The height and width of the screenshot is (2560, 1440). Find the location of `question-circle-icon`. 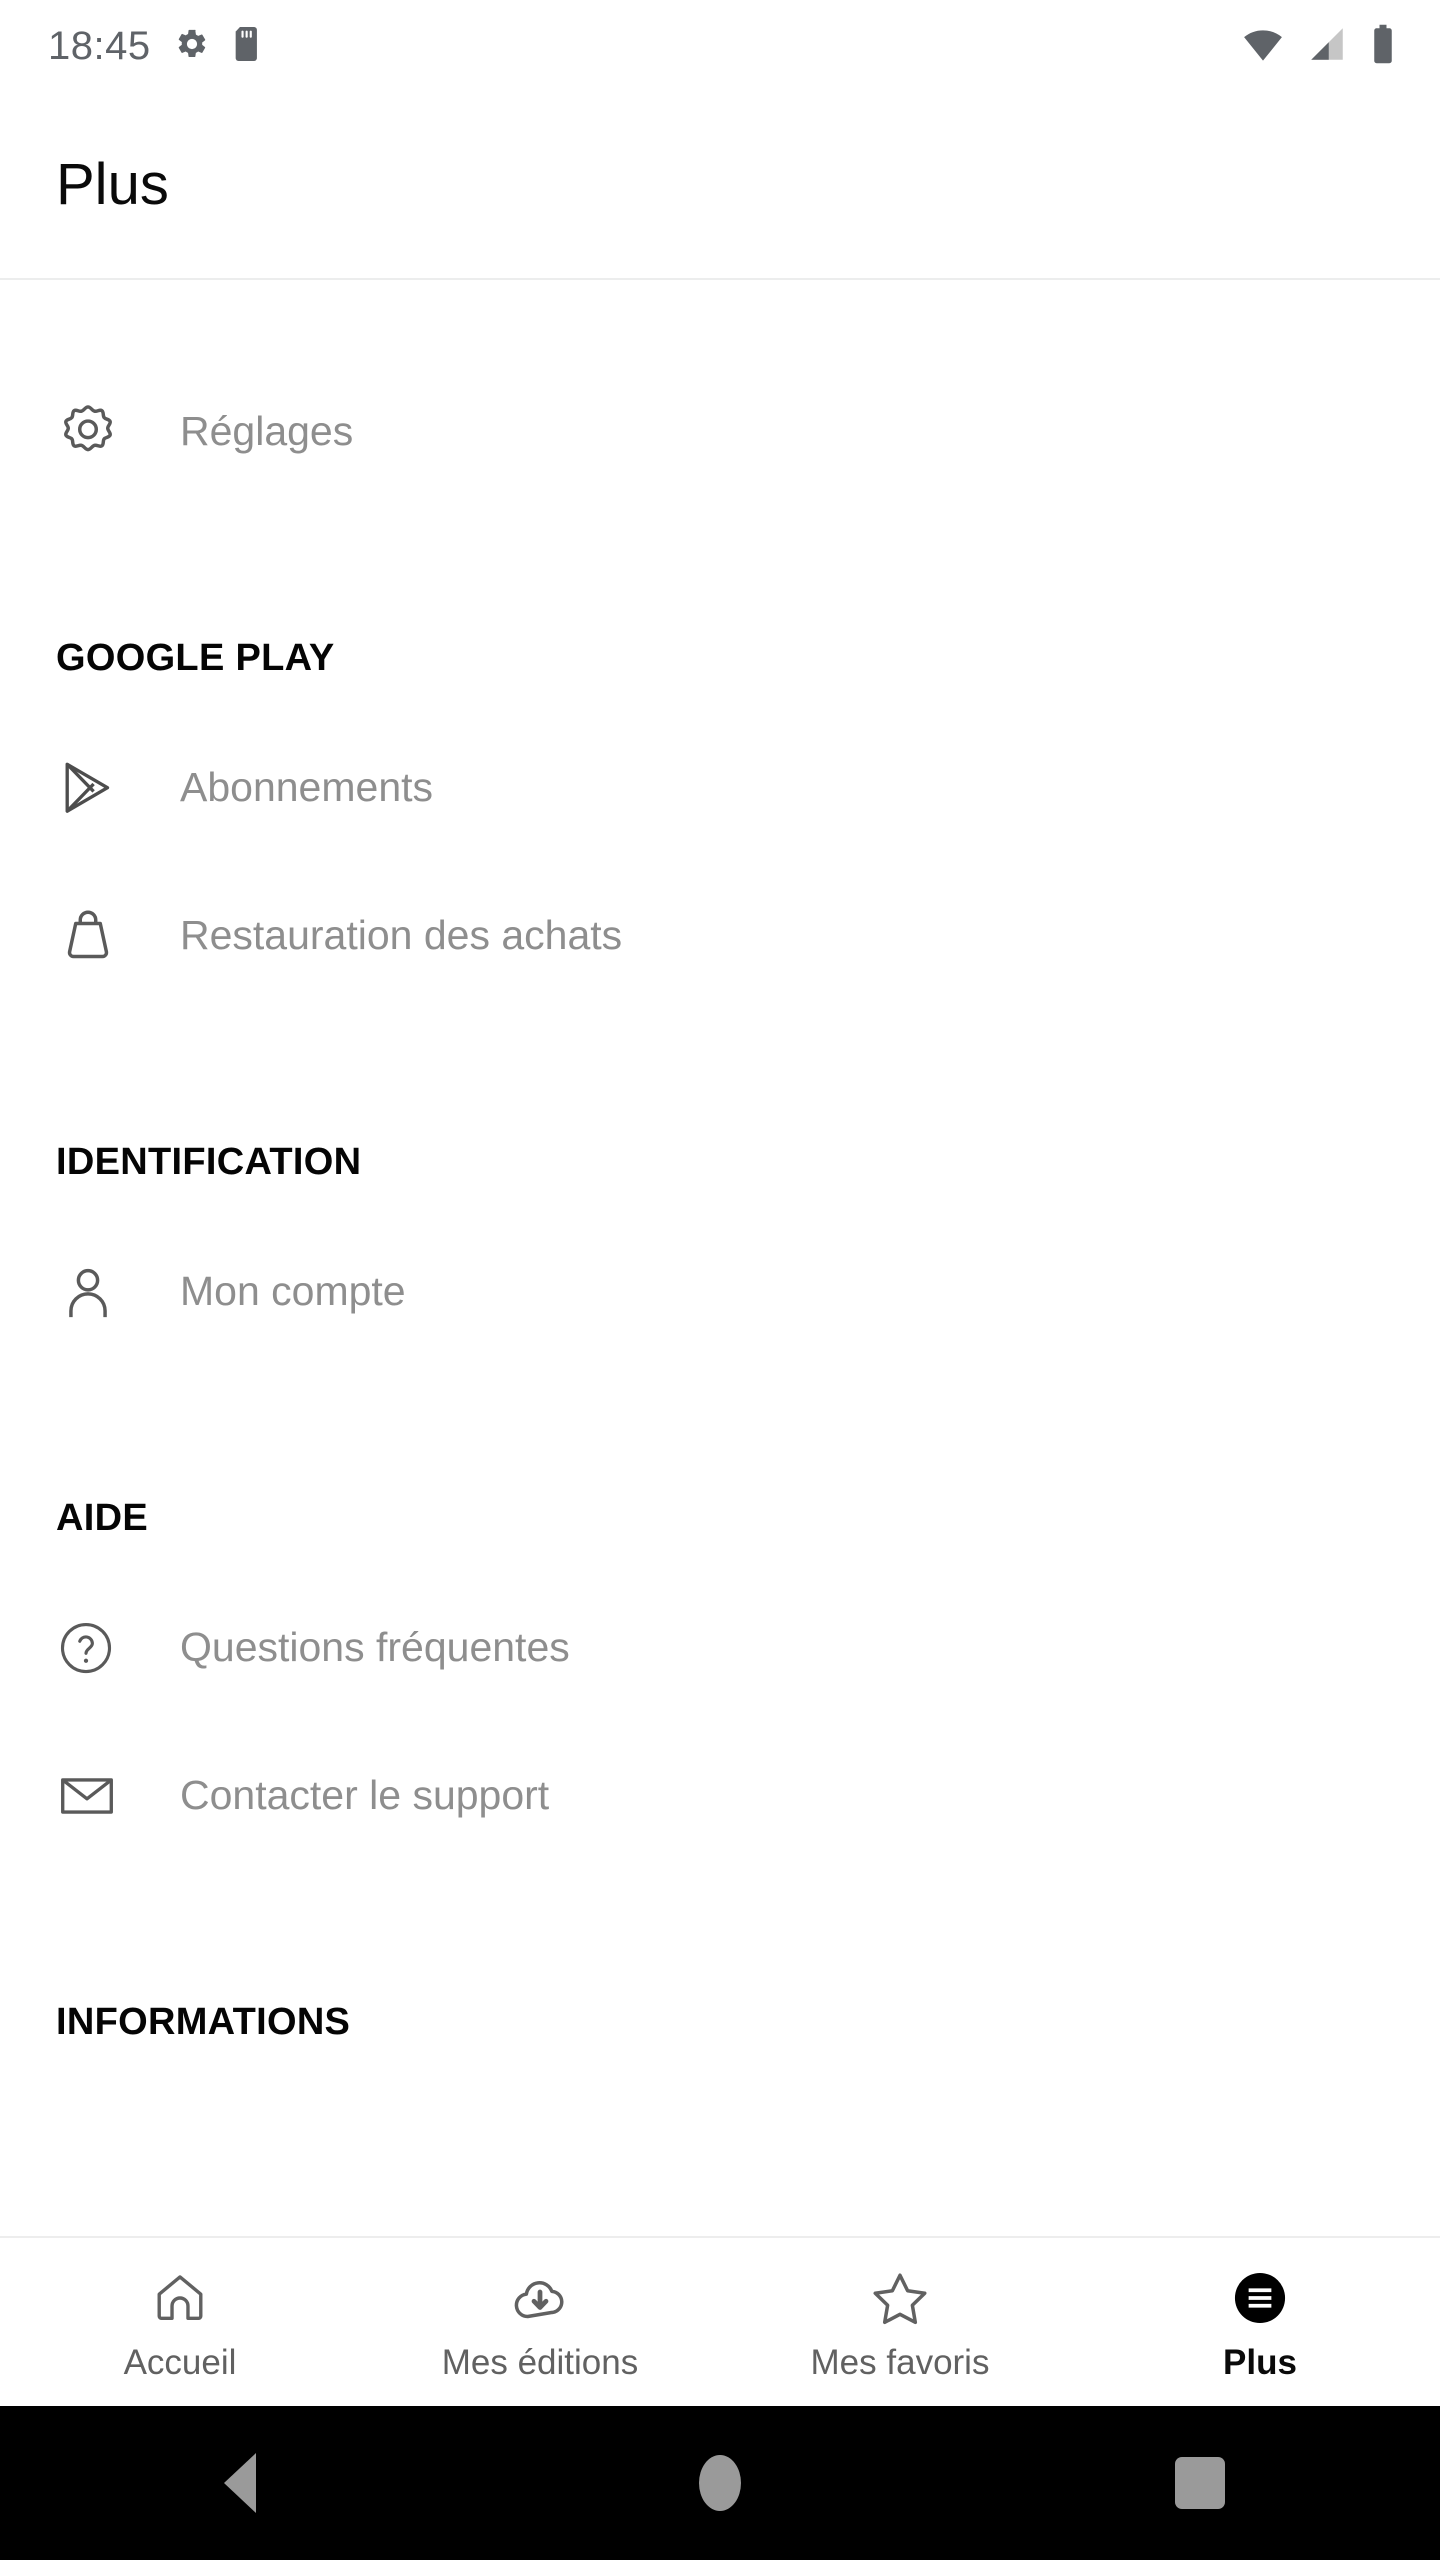

question-circle-icon is located at coordinates (99, 1648).